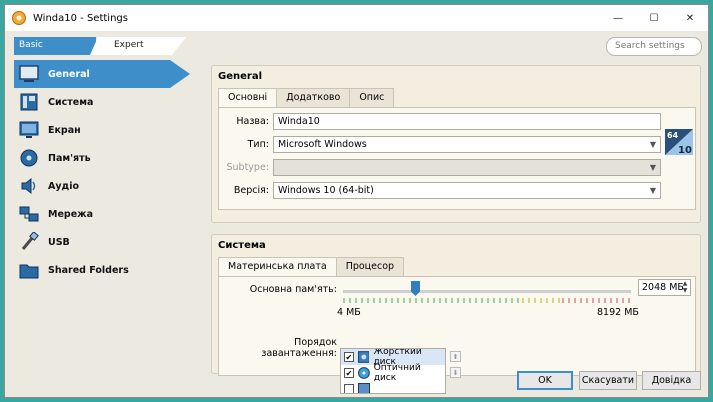 Image resolution: width=713 pixels, height=402 pixels. Describe the element at coordinates (685, 290) in the screenshot. I see `spin-down-icon: ▼` at that location.